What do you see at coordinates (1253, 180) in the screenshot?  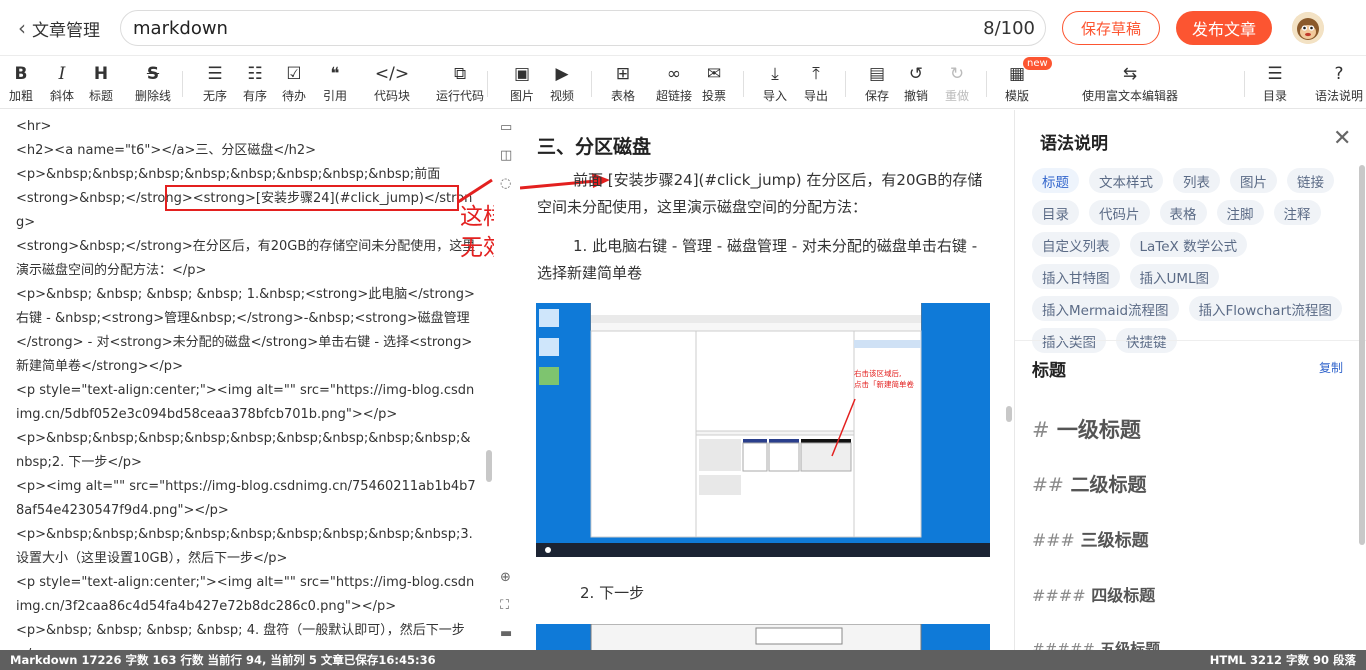 I see `help-tag: 图片` at bounding box center [1253, 180].